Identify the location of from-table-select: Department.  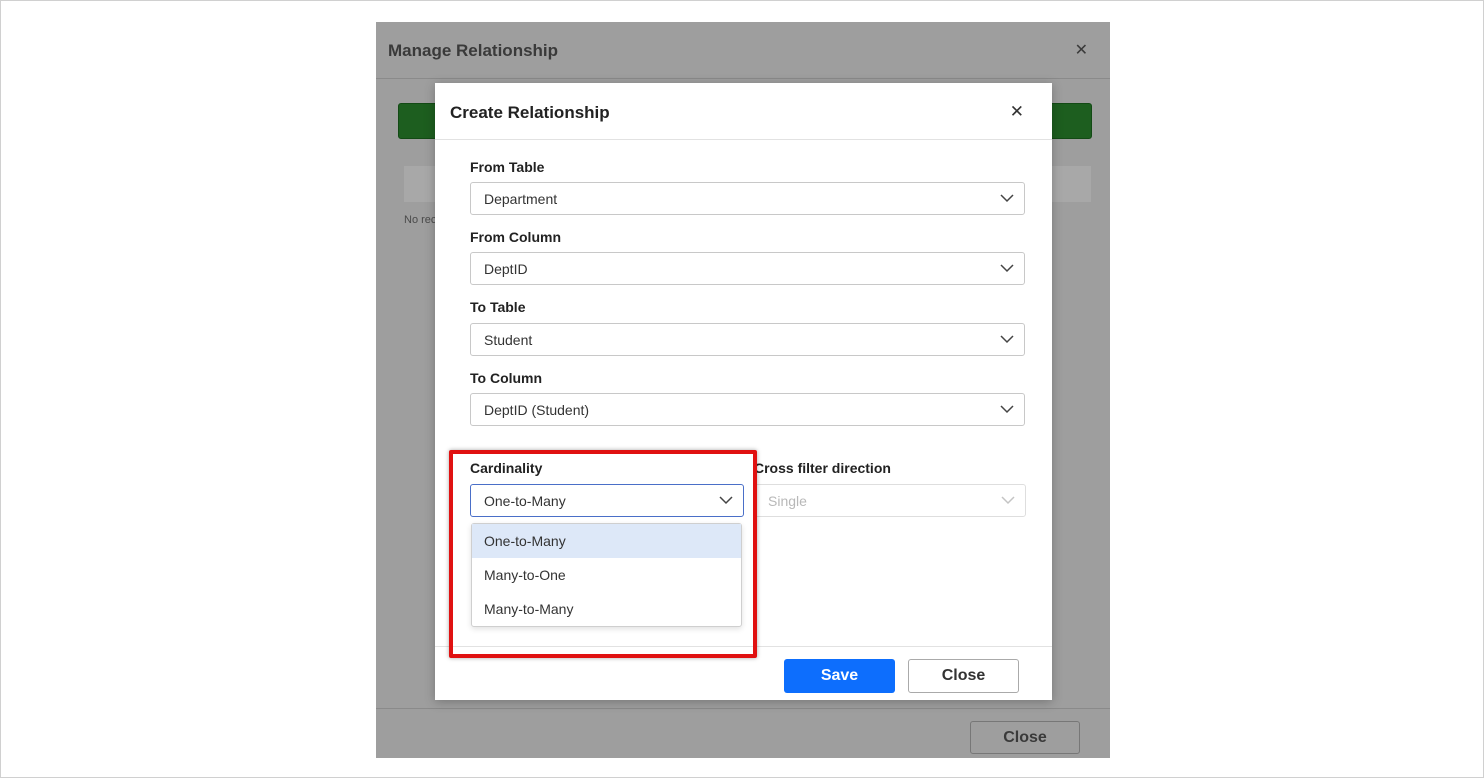
(747, 198).